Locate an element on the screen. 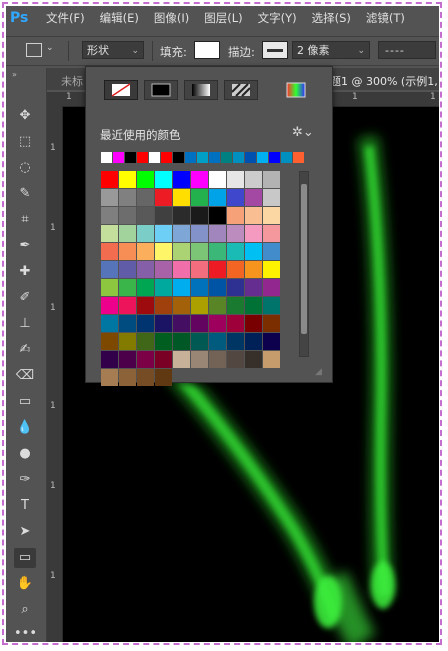  gradient-button is located at coordinates (201, 90).